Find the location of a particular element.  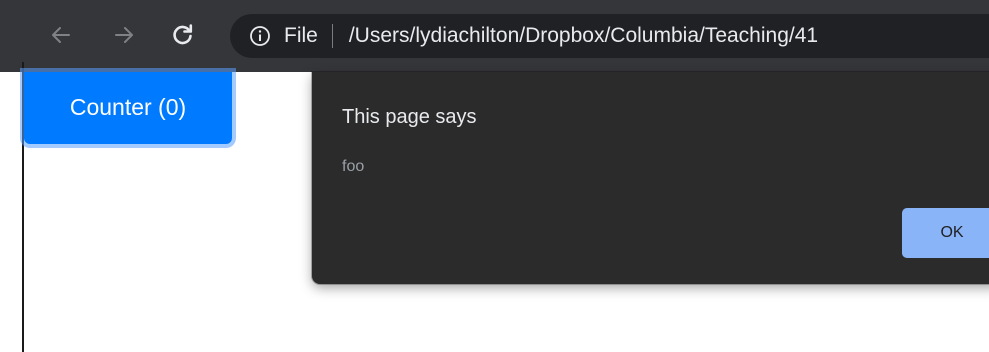

dialog-title: This page says is located at coordinates (409, 117).